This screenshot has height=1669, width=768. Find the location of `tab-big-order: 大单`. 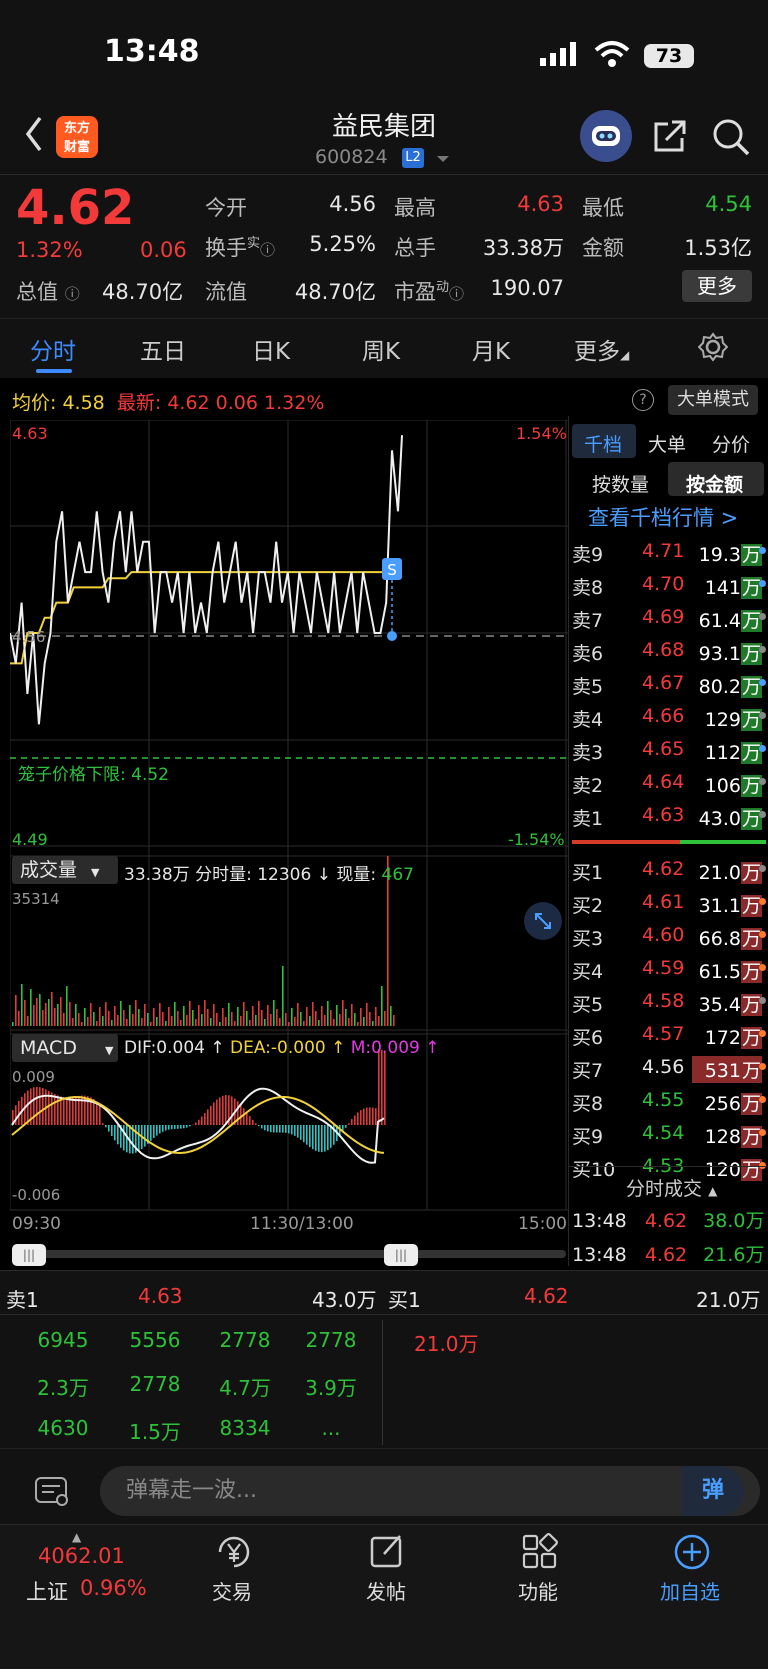

tab-big-order: 大单 is located at coordinates (667, 443).